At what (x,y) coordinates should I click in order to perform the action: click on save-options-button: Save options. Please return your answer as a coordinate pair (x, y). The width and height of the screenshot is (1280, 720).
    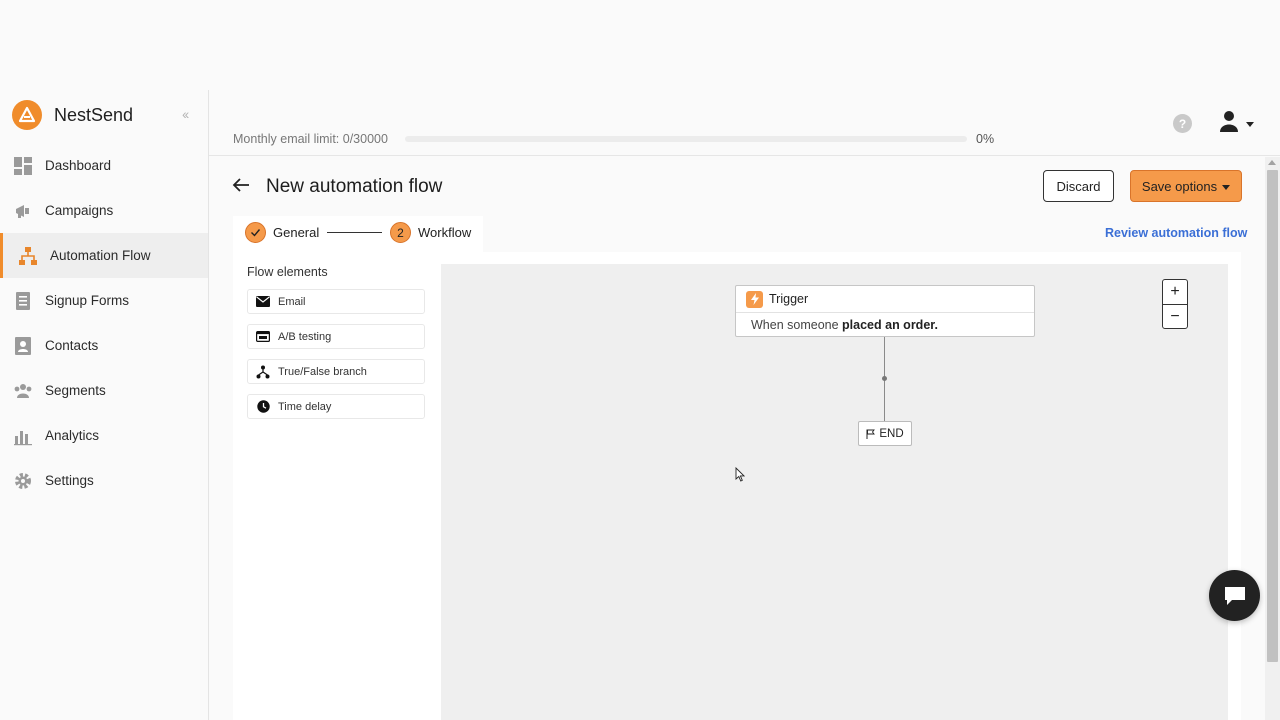
    Looking at the image, I should click on (1186, 186).